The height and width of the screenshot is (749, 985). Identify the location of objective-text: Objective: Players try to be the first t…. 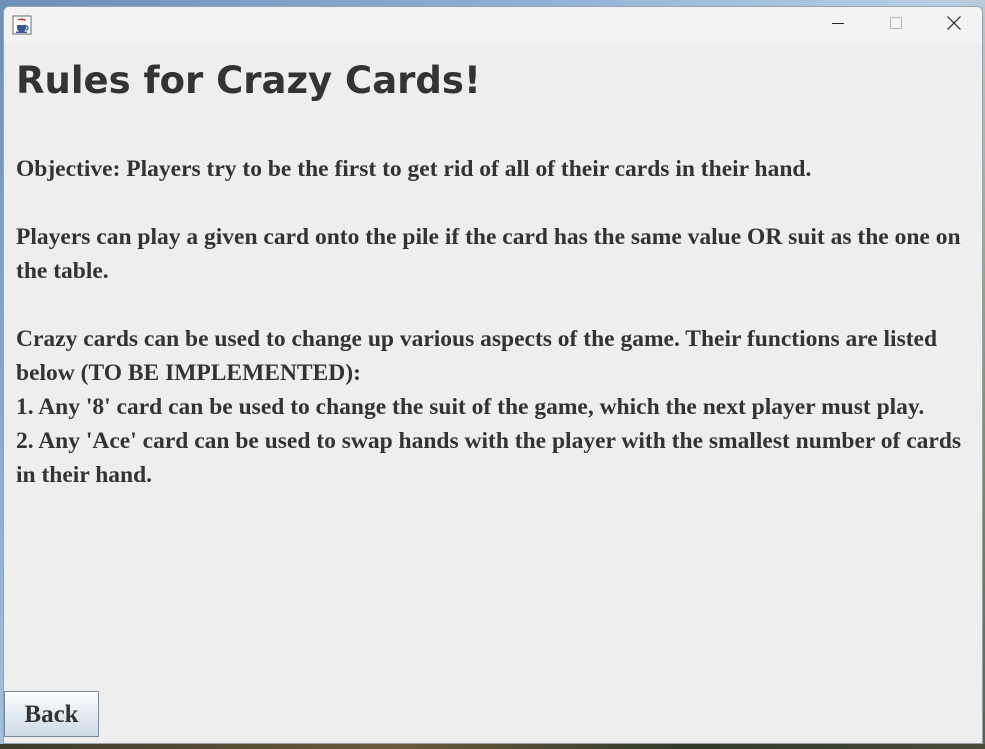
(414, 169).